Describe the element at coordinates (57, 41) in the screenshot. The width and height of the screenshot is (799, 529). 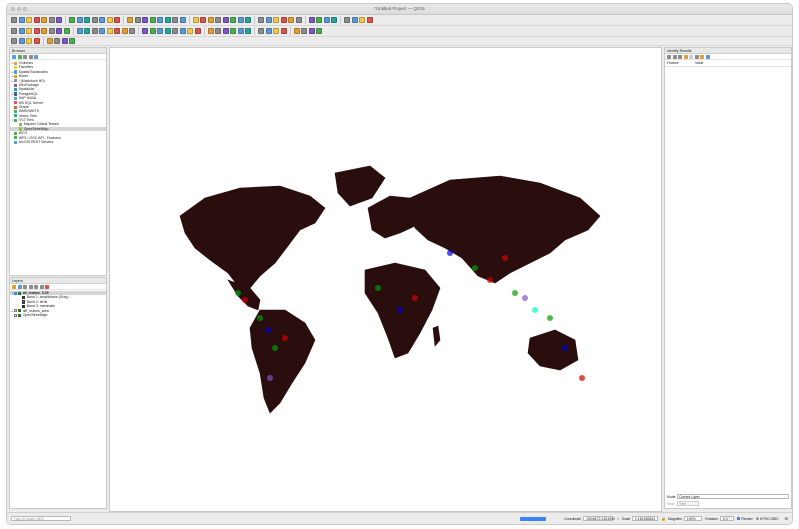
I see `data-source-tool-6-icon` at that location.